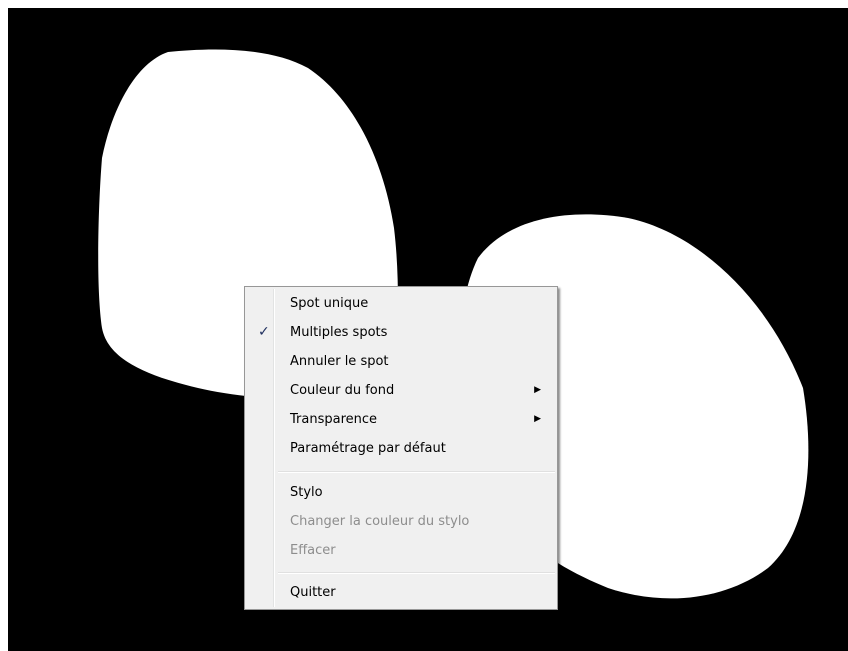  Describe the element at coordinates (313, 550) in the screenshot. I see `menu-item-label: Effacer` at that location.